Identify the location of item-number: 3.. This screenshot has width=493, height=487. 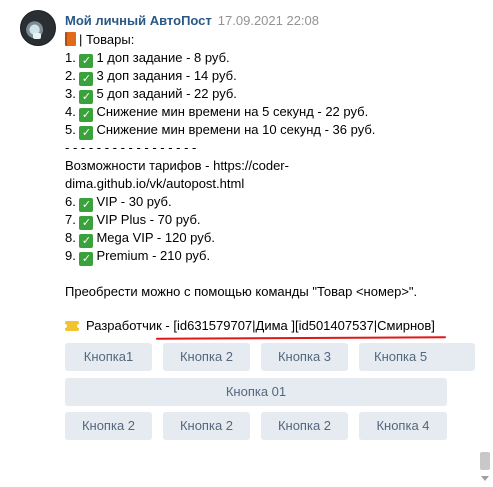
(70, 93).